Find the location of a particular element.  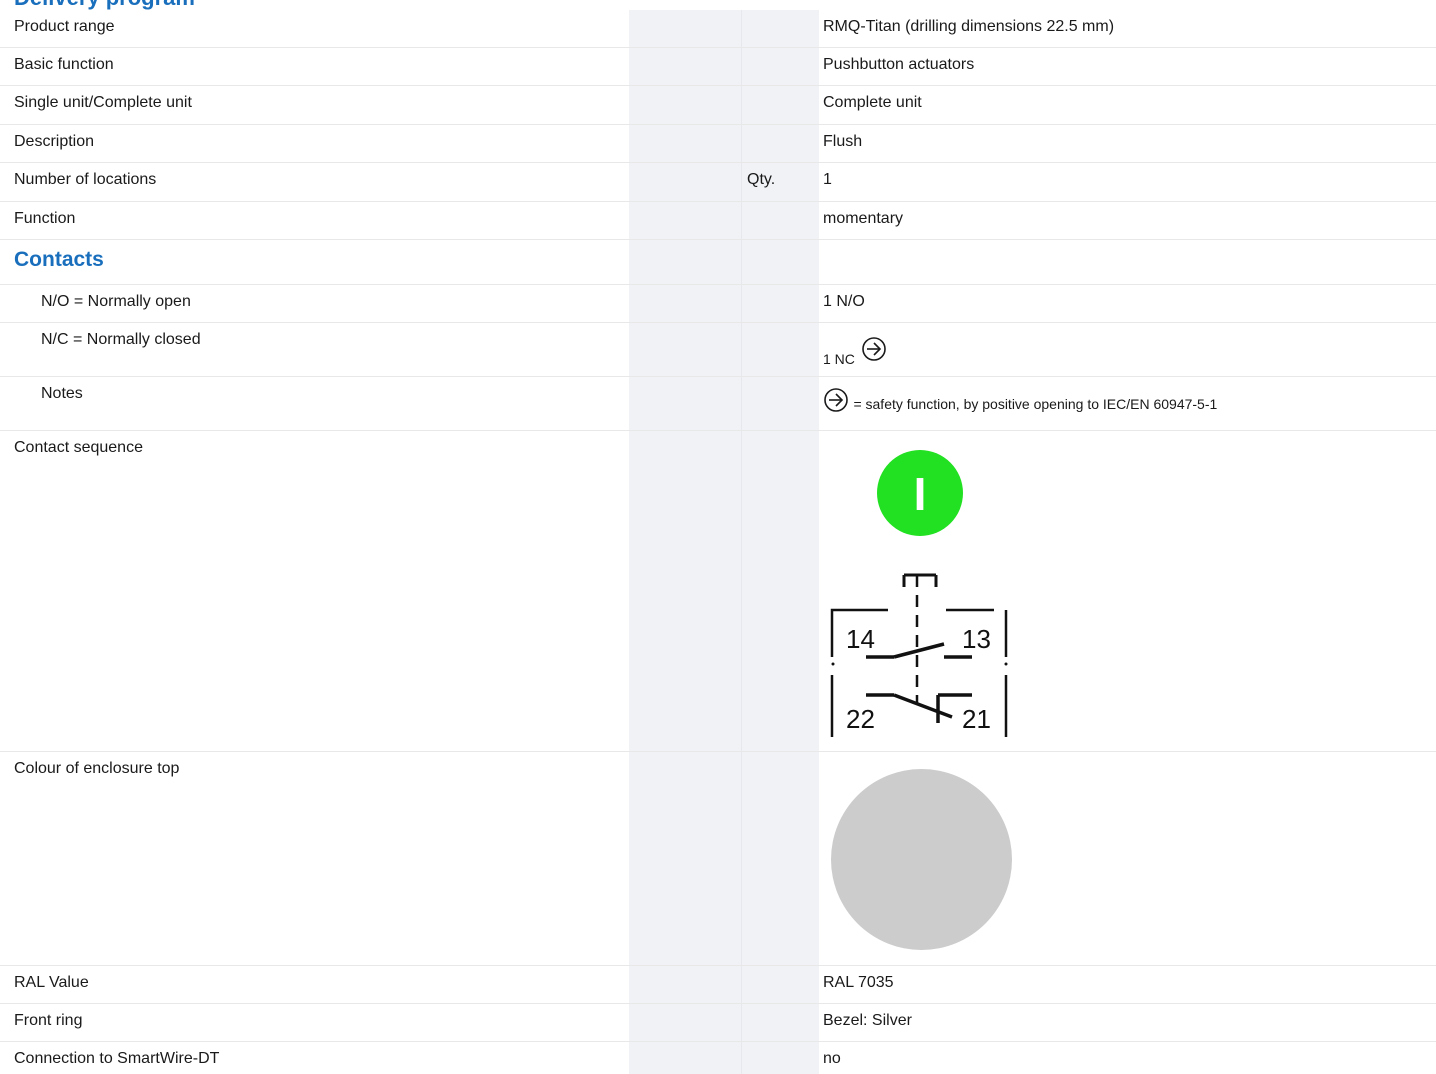

row-label: Basic function is located at coordinates (64, 64).